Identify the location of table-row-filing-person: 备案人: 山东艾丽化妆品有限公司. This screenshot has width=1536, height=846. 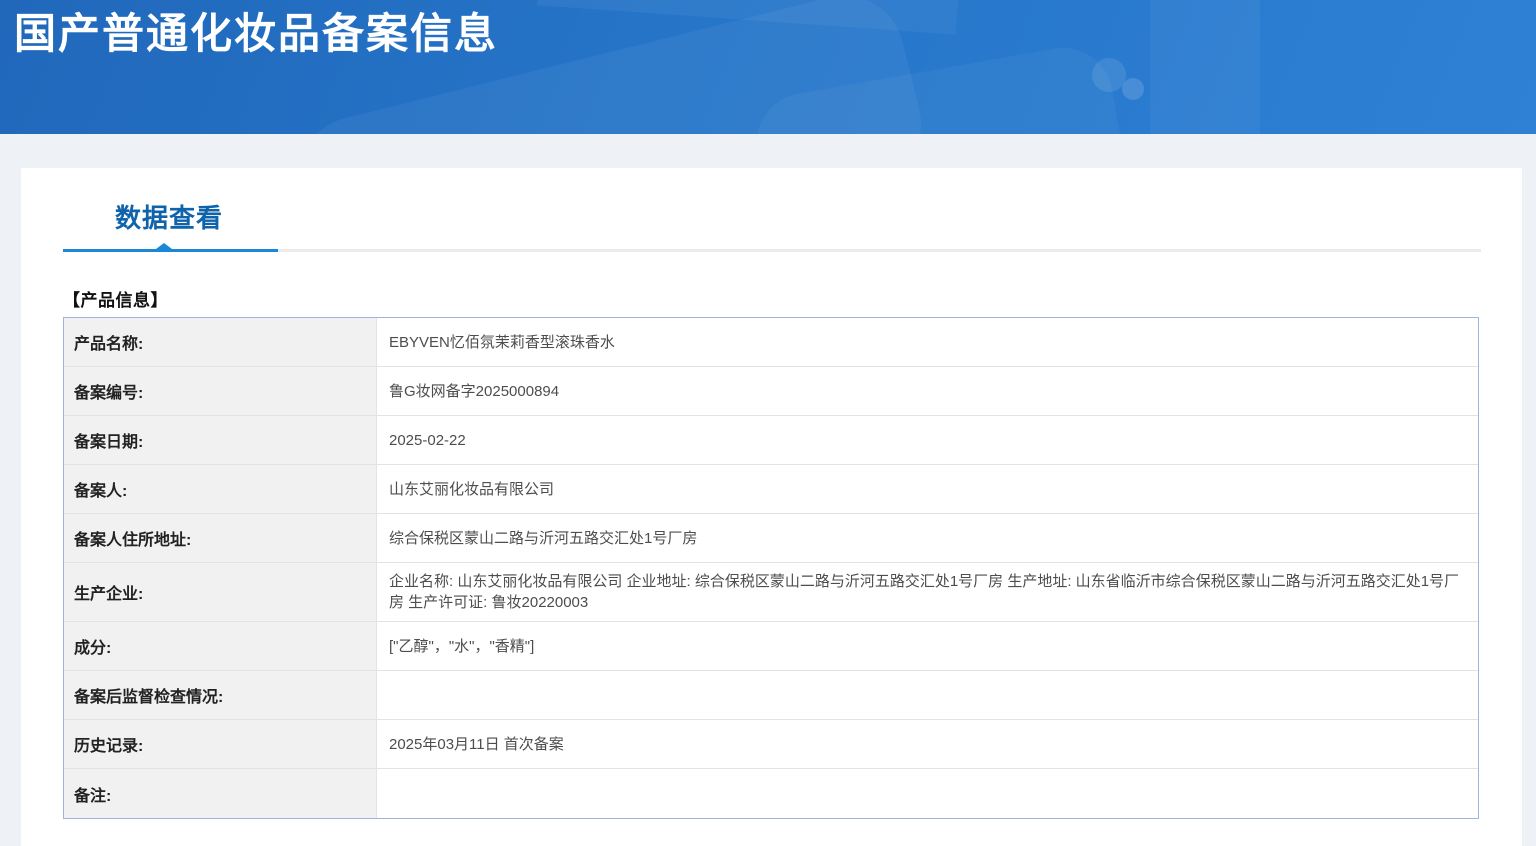
(771, 489).